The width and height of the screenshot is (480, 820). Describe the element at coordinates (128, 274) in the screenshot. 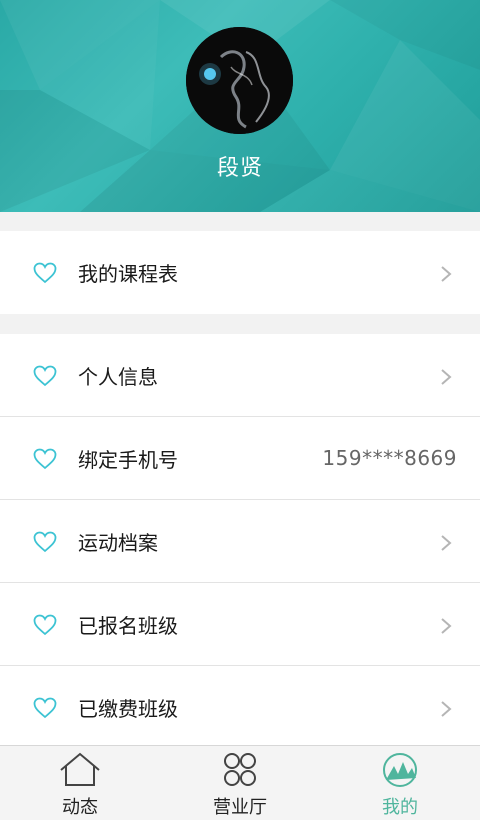

I see `menu-label: 我的课程表` at that location.